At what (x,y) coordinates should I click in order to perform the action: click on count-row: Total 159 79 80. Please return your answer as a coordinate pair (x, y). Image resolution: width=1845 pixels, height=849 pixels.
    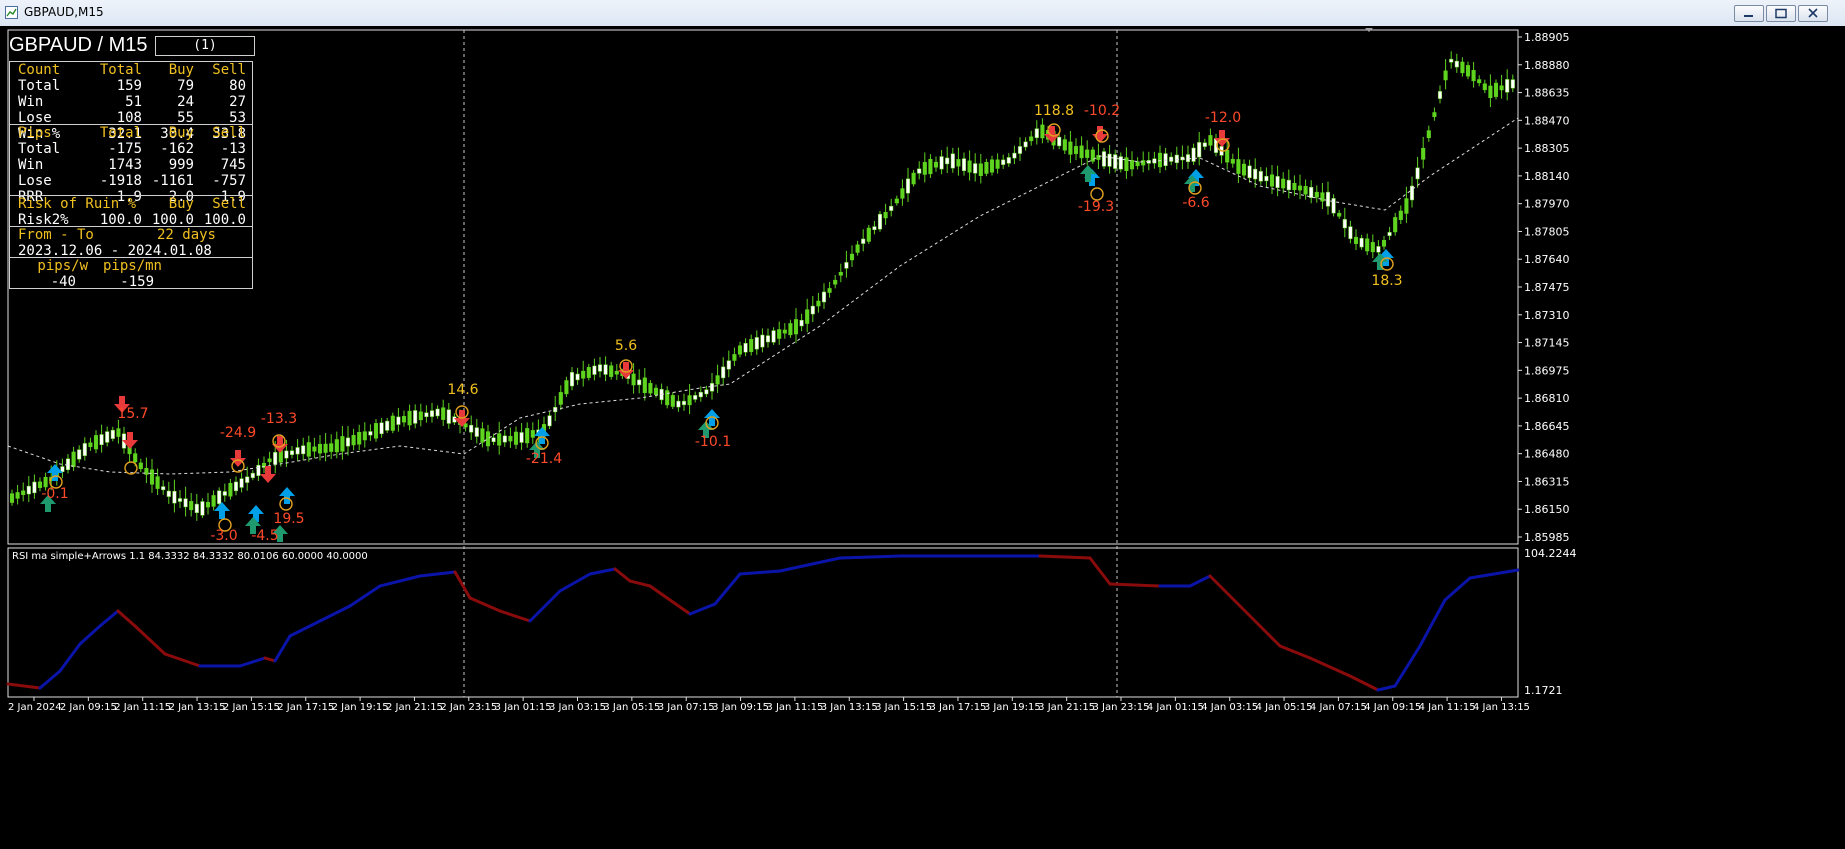
    Looking at the image, I should click on (131, 86).